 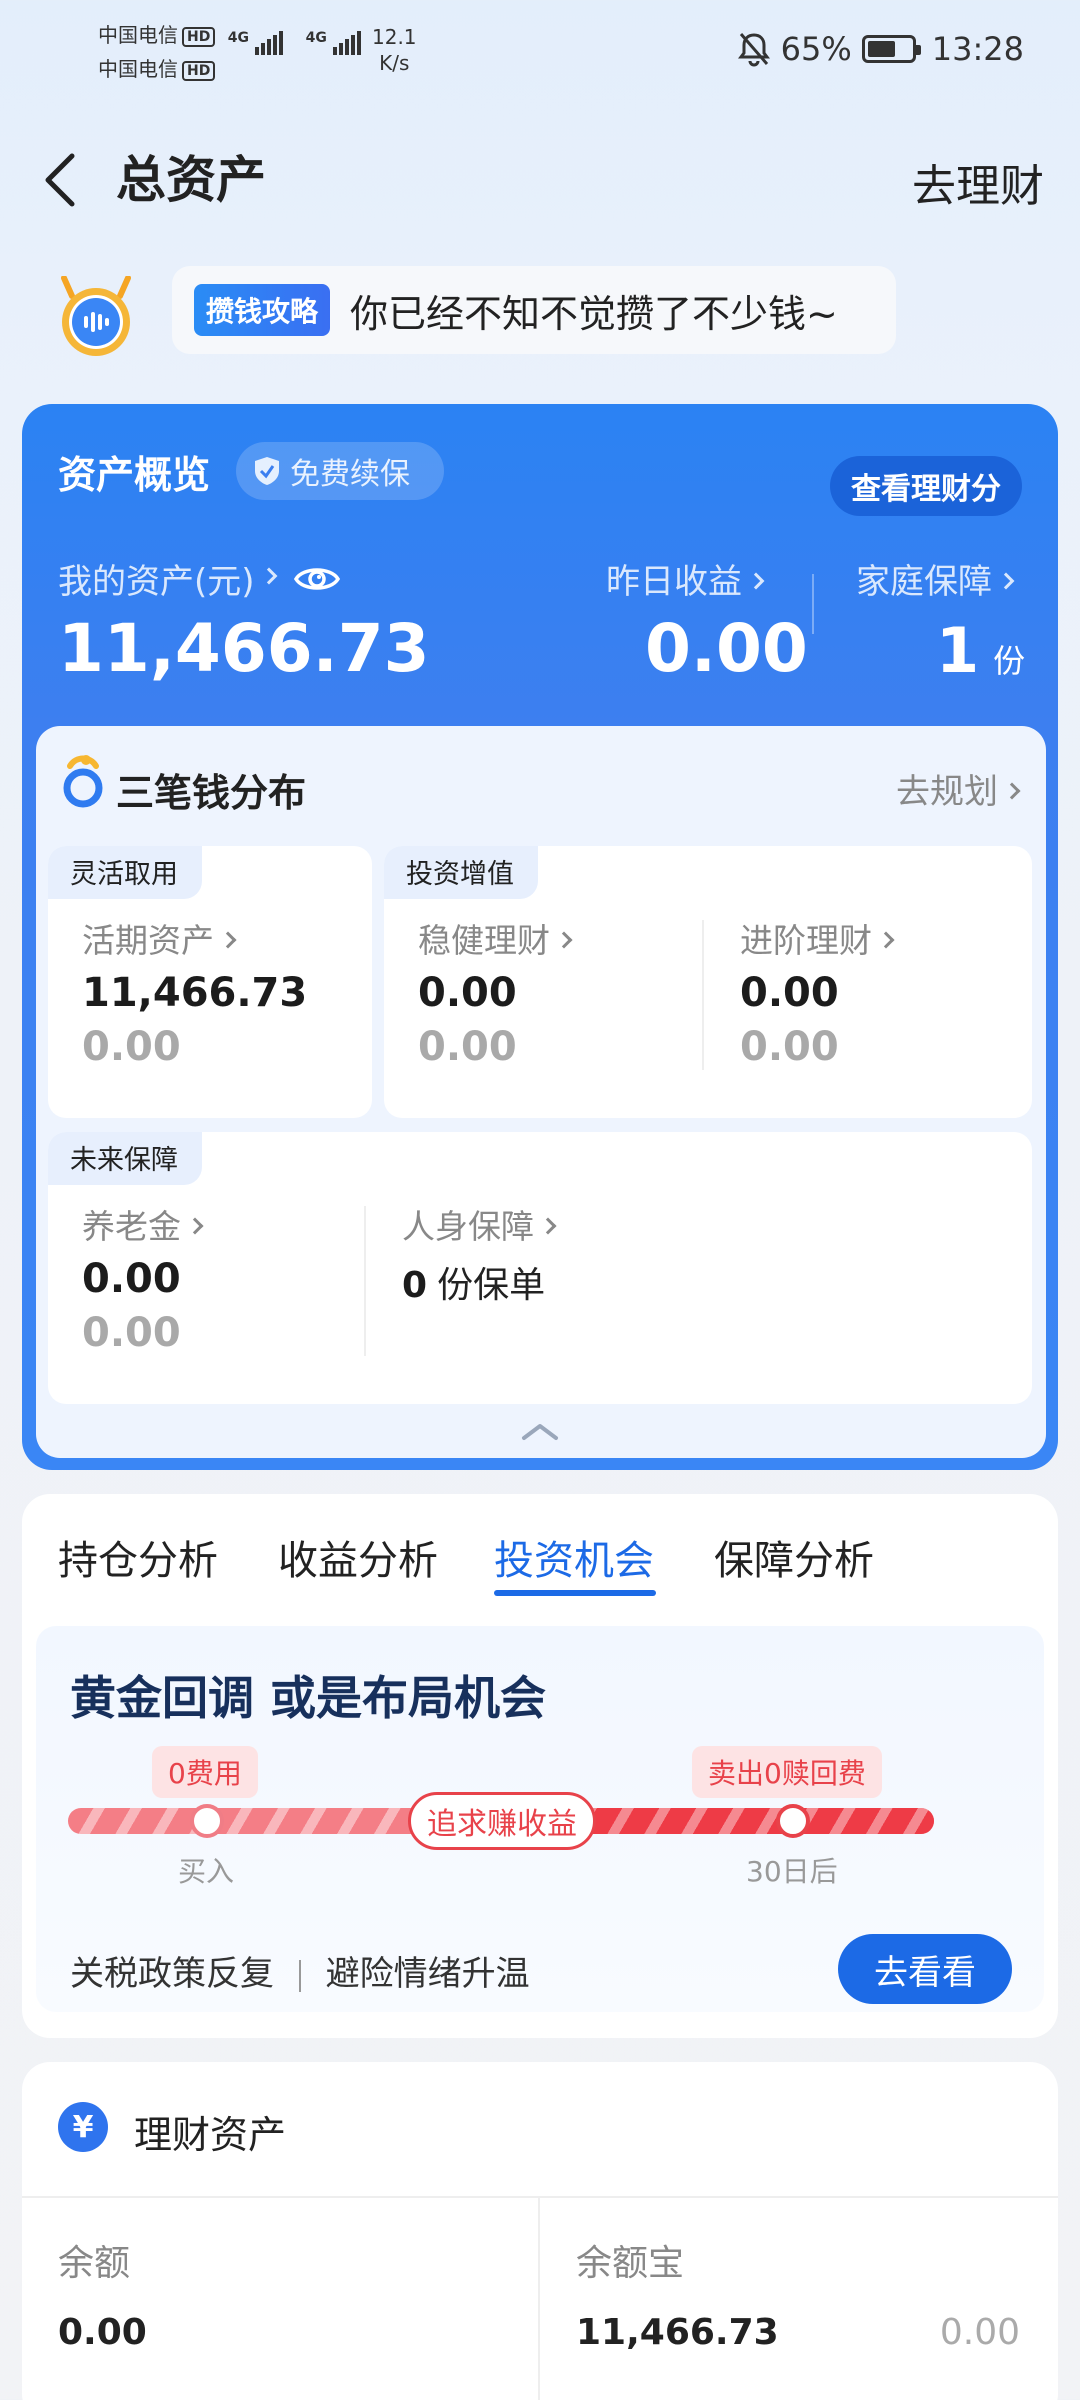 I want to click on pension-text: 养老金, so click(x=131, y=1226).